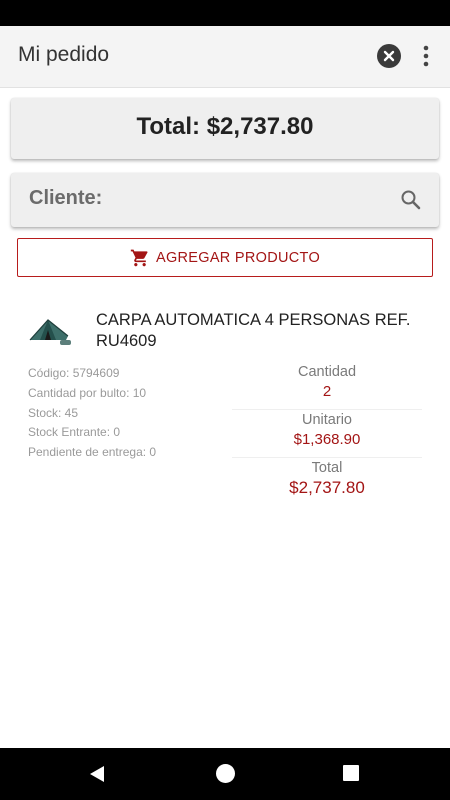 The height and width of the screenshot is (800, 450). What do you see at coordinates (64, 54) in the screenshot?
I see `page-title: Mi pedido` at bounding box center [64, 54].